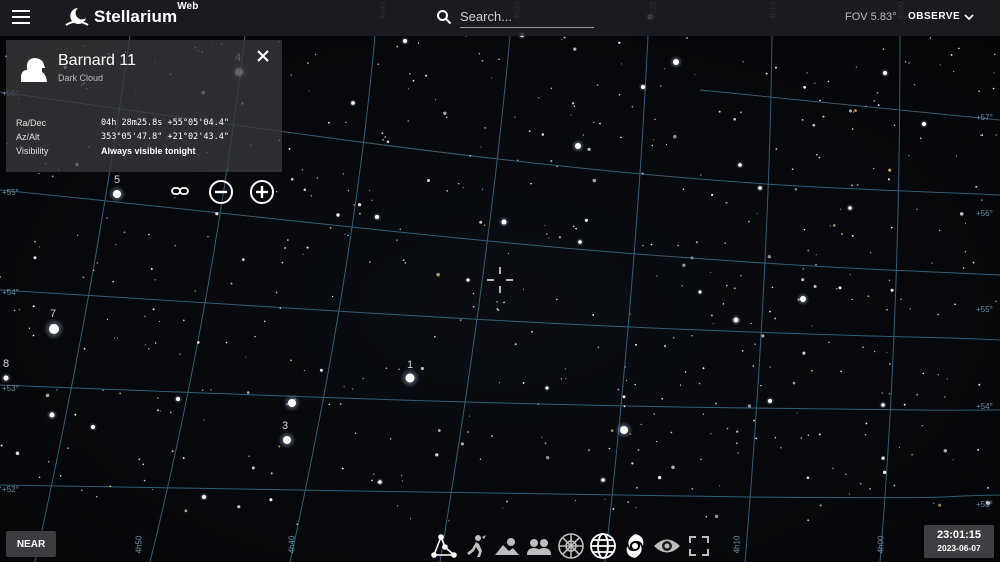 The image size is (1000, 562). Describe the element at coordinates (443, 546) in the screenshot. I see `constellation-lines-icon` at that location.